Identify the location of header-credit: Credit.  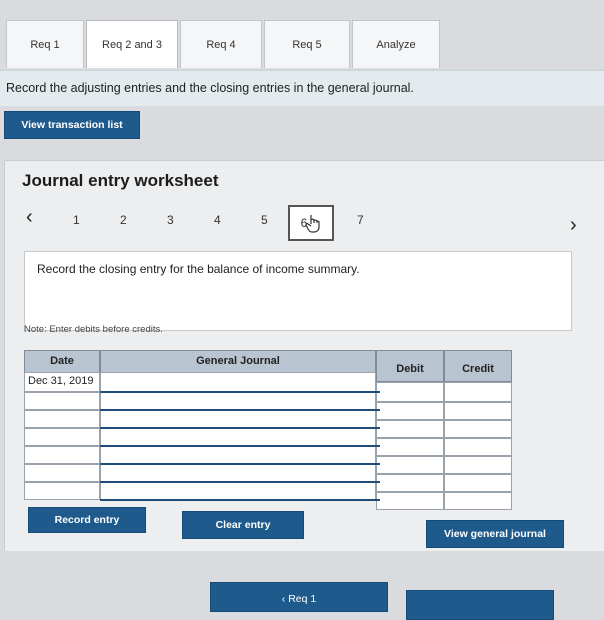
(478, 366).